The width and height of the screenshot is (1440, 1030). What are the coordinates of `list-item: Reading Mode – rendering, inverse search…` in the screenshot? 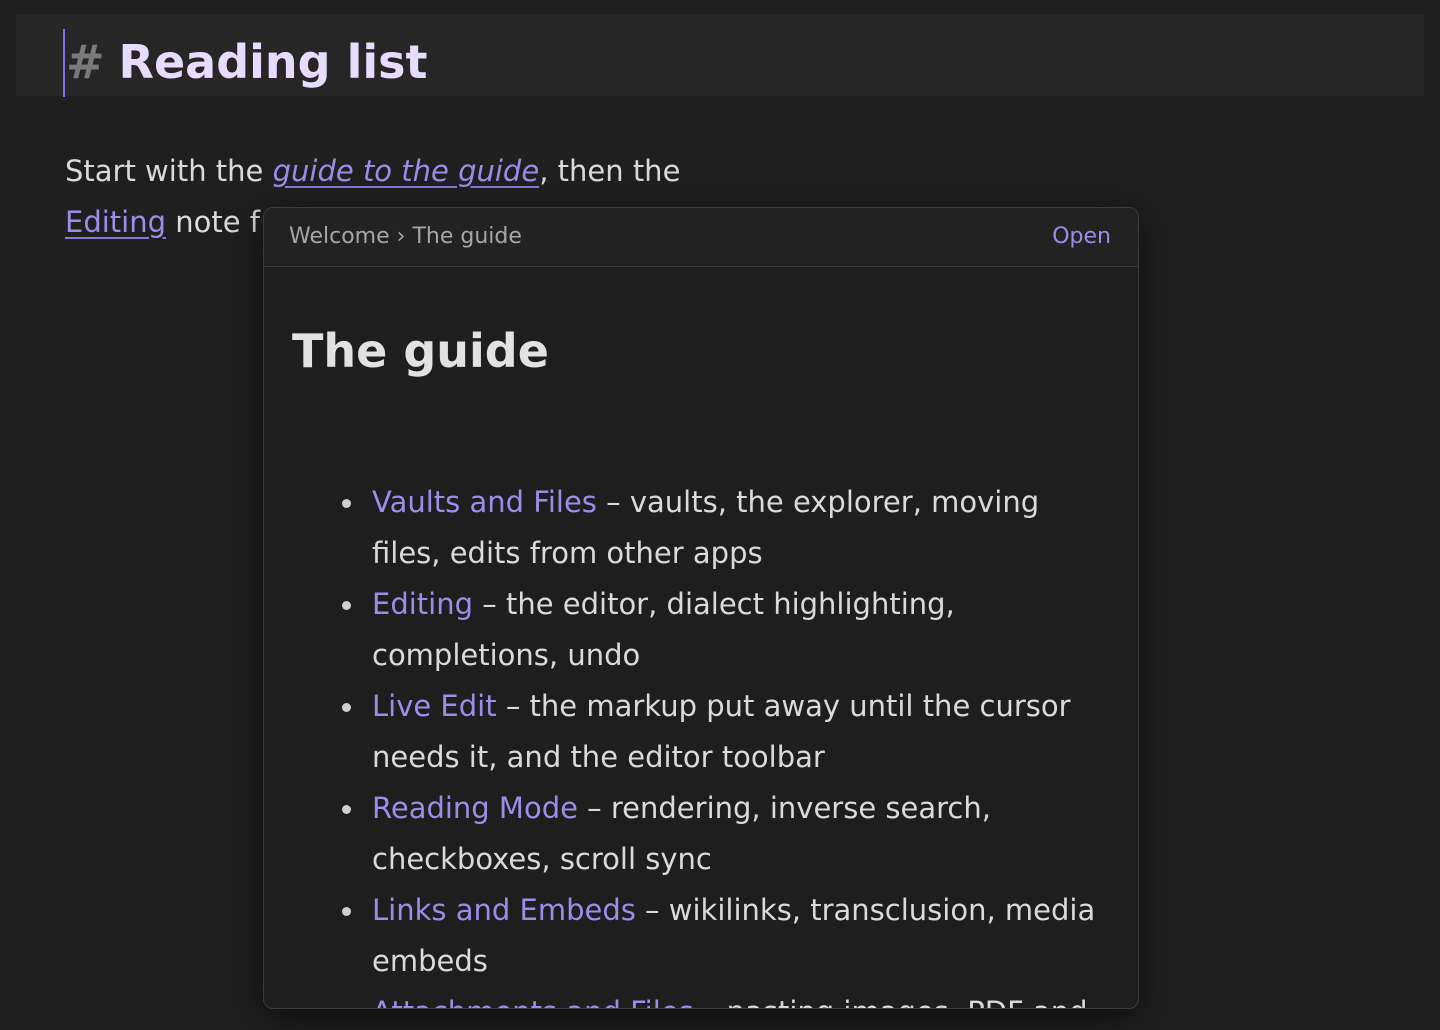 It's located at (727, 834).